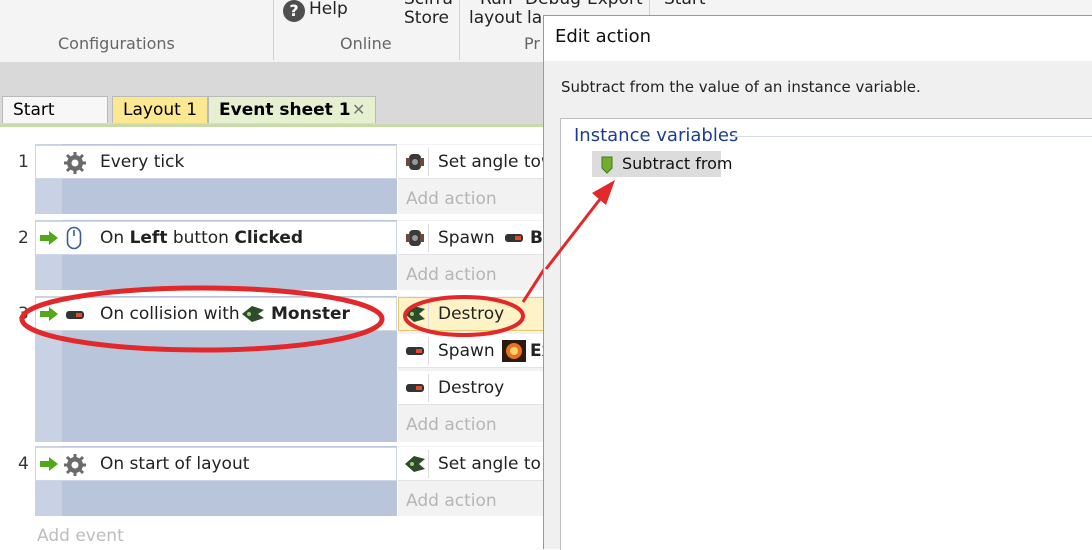 The height and width of the screenshot is (550, 1092). What do you see at coordinates (603, 36) in the screenshot?
I see `dialog-title: Edit action` at bounding box center [603, 36].